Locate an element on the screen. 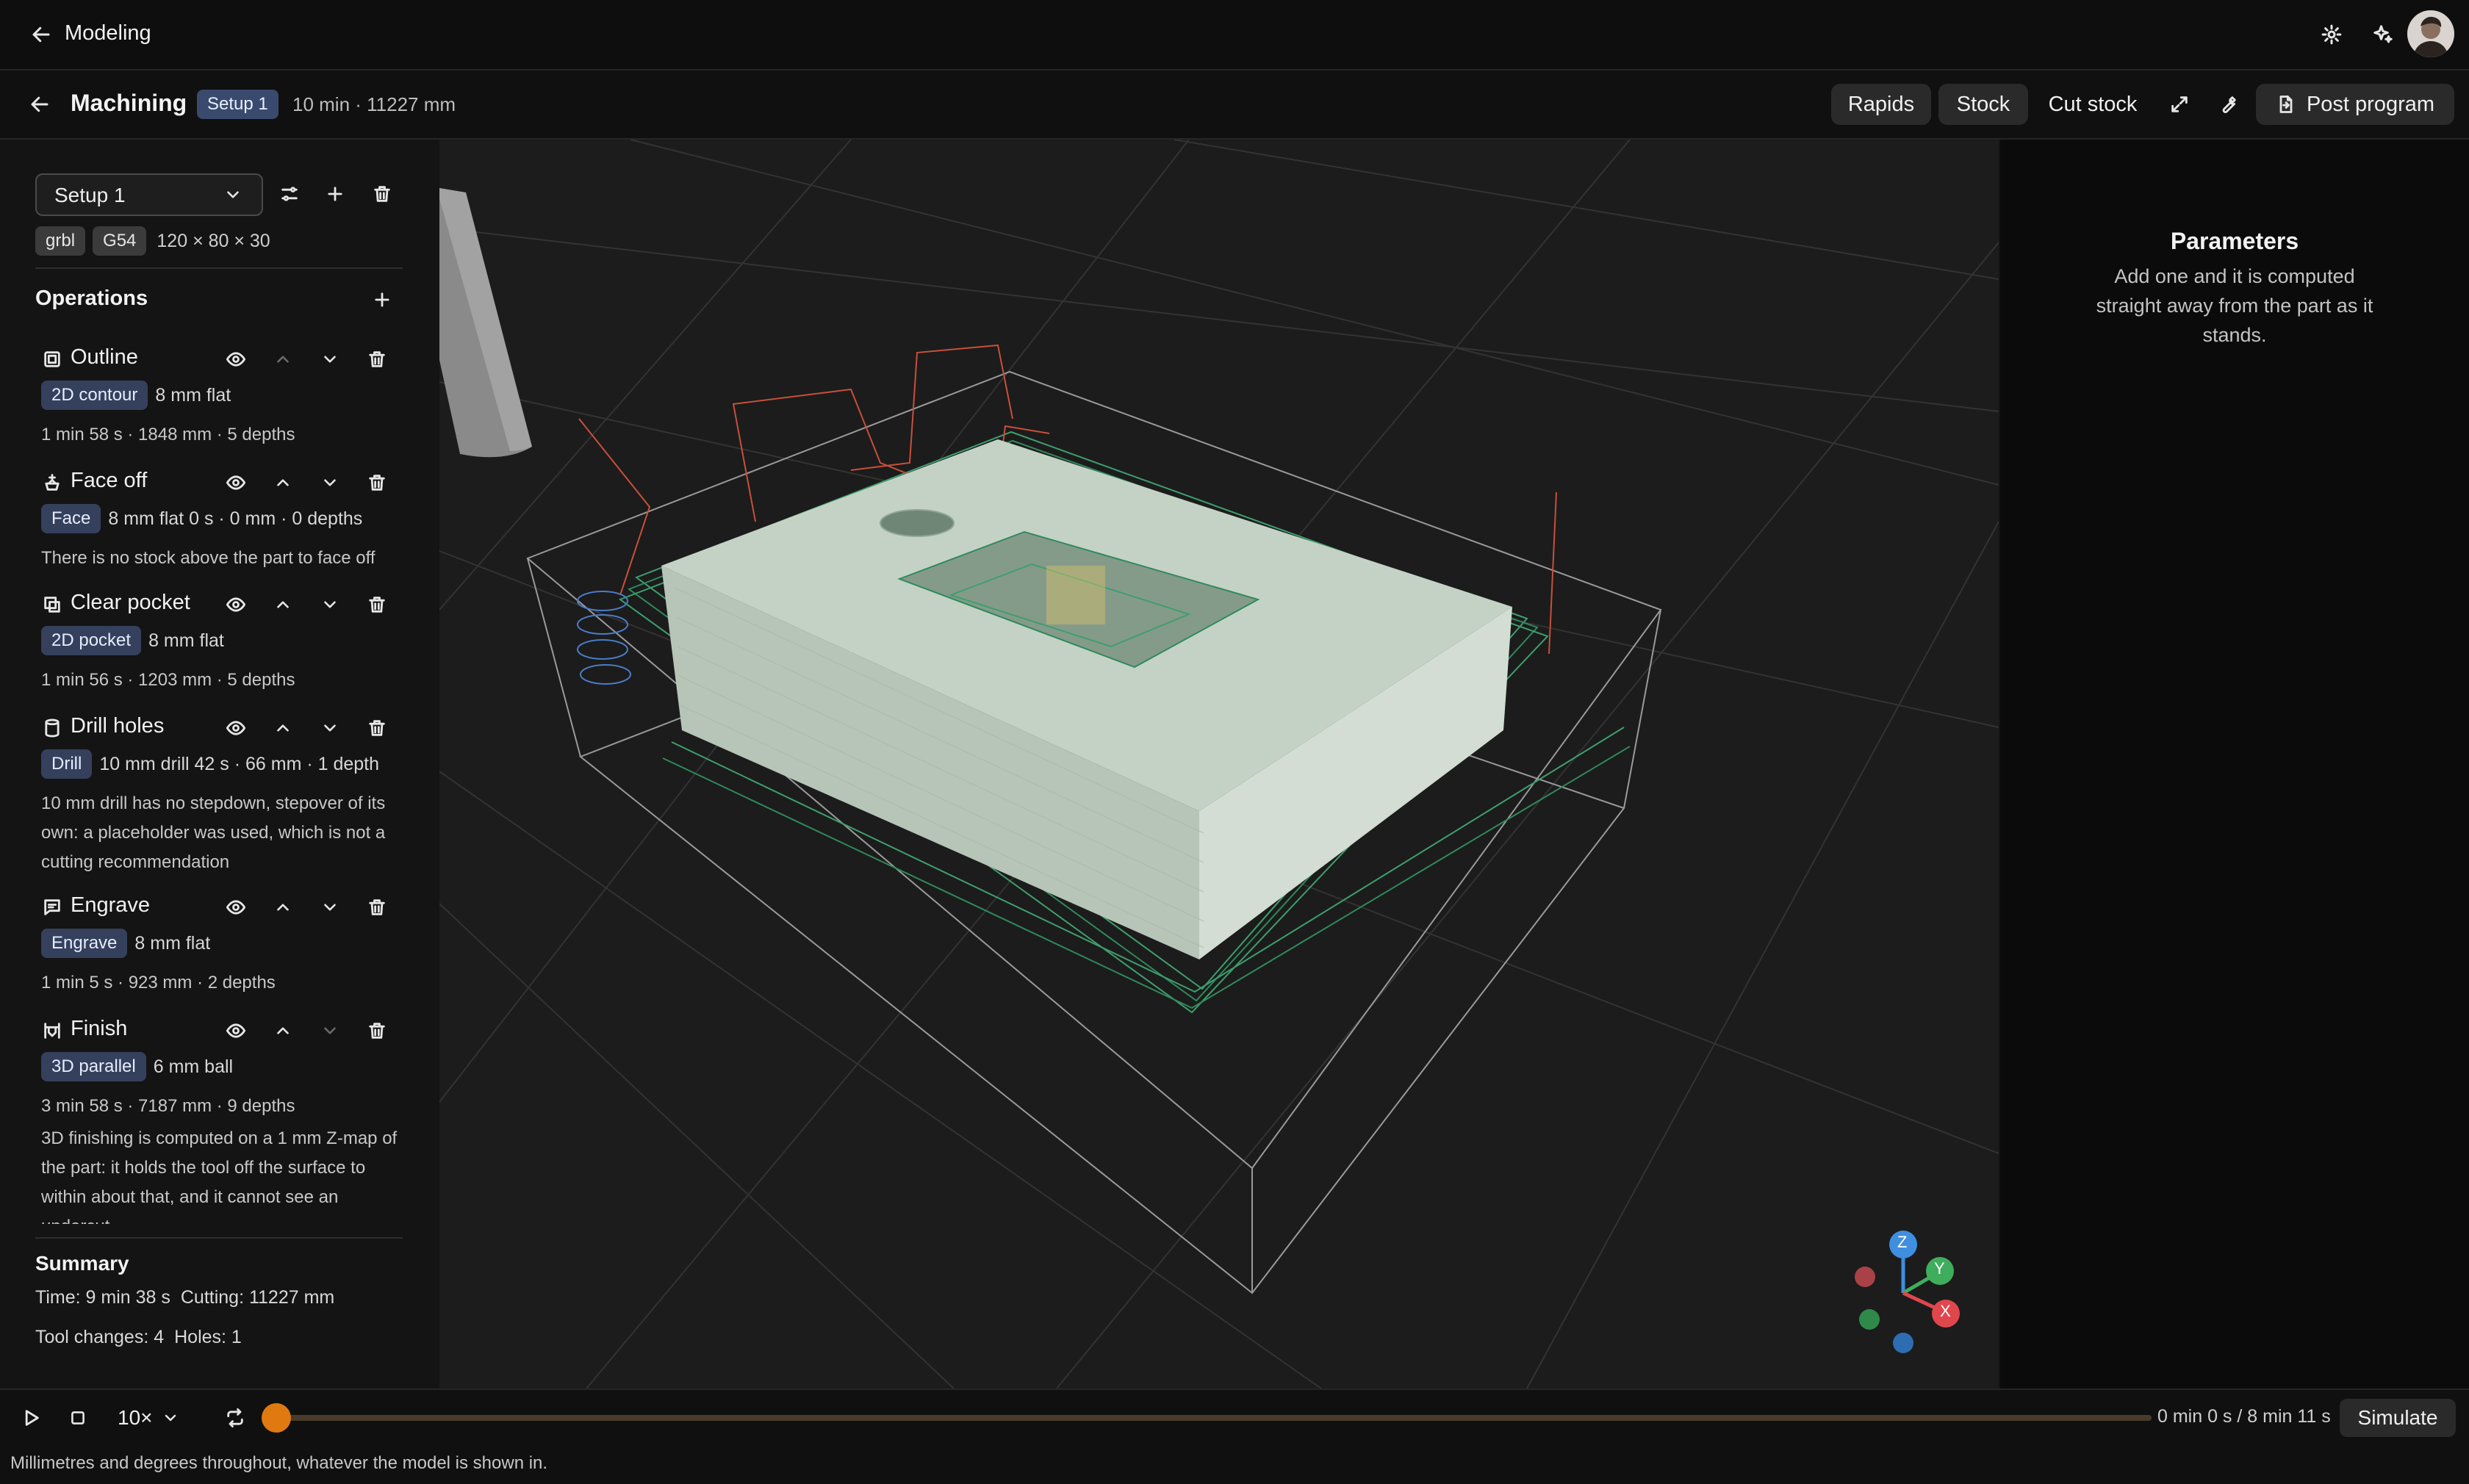  stop-icon is located at coordinates (78, 1418).